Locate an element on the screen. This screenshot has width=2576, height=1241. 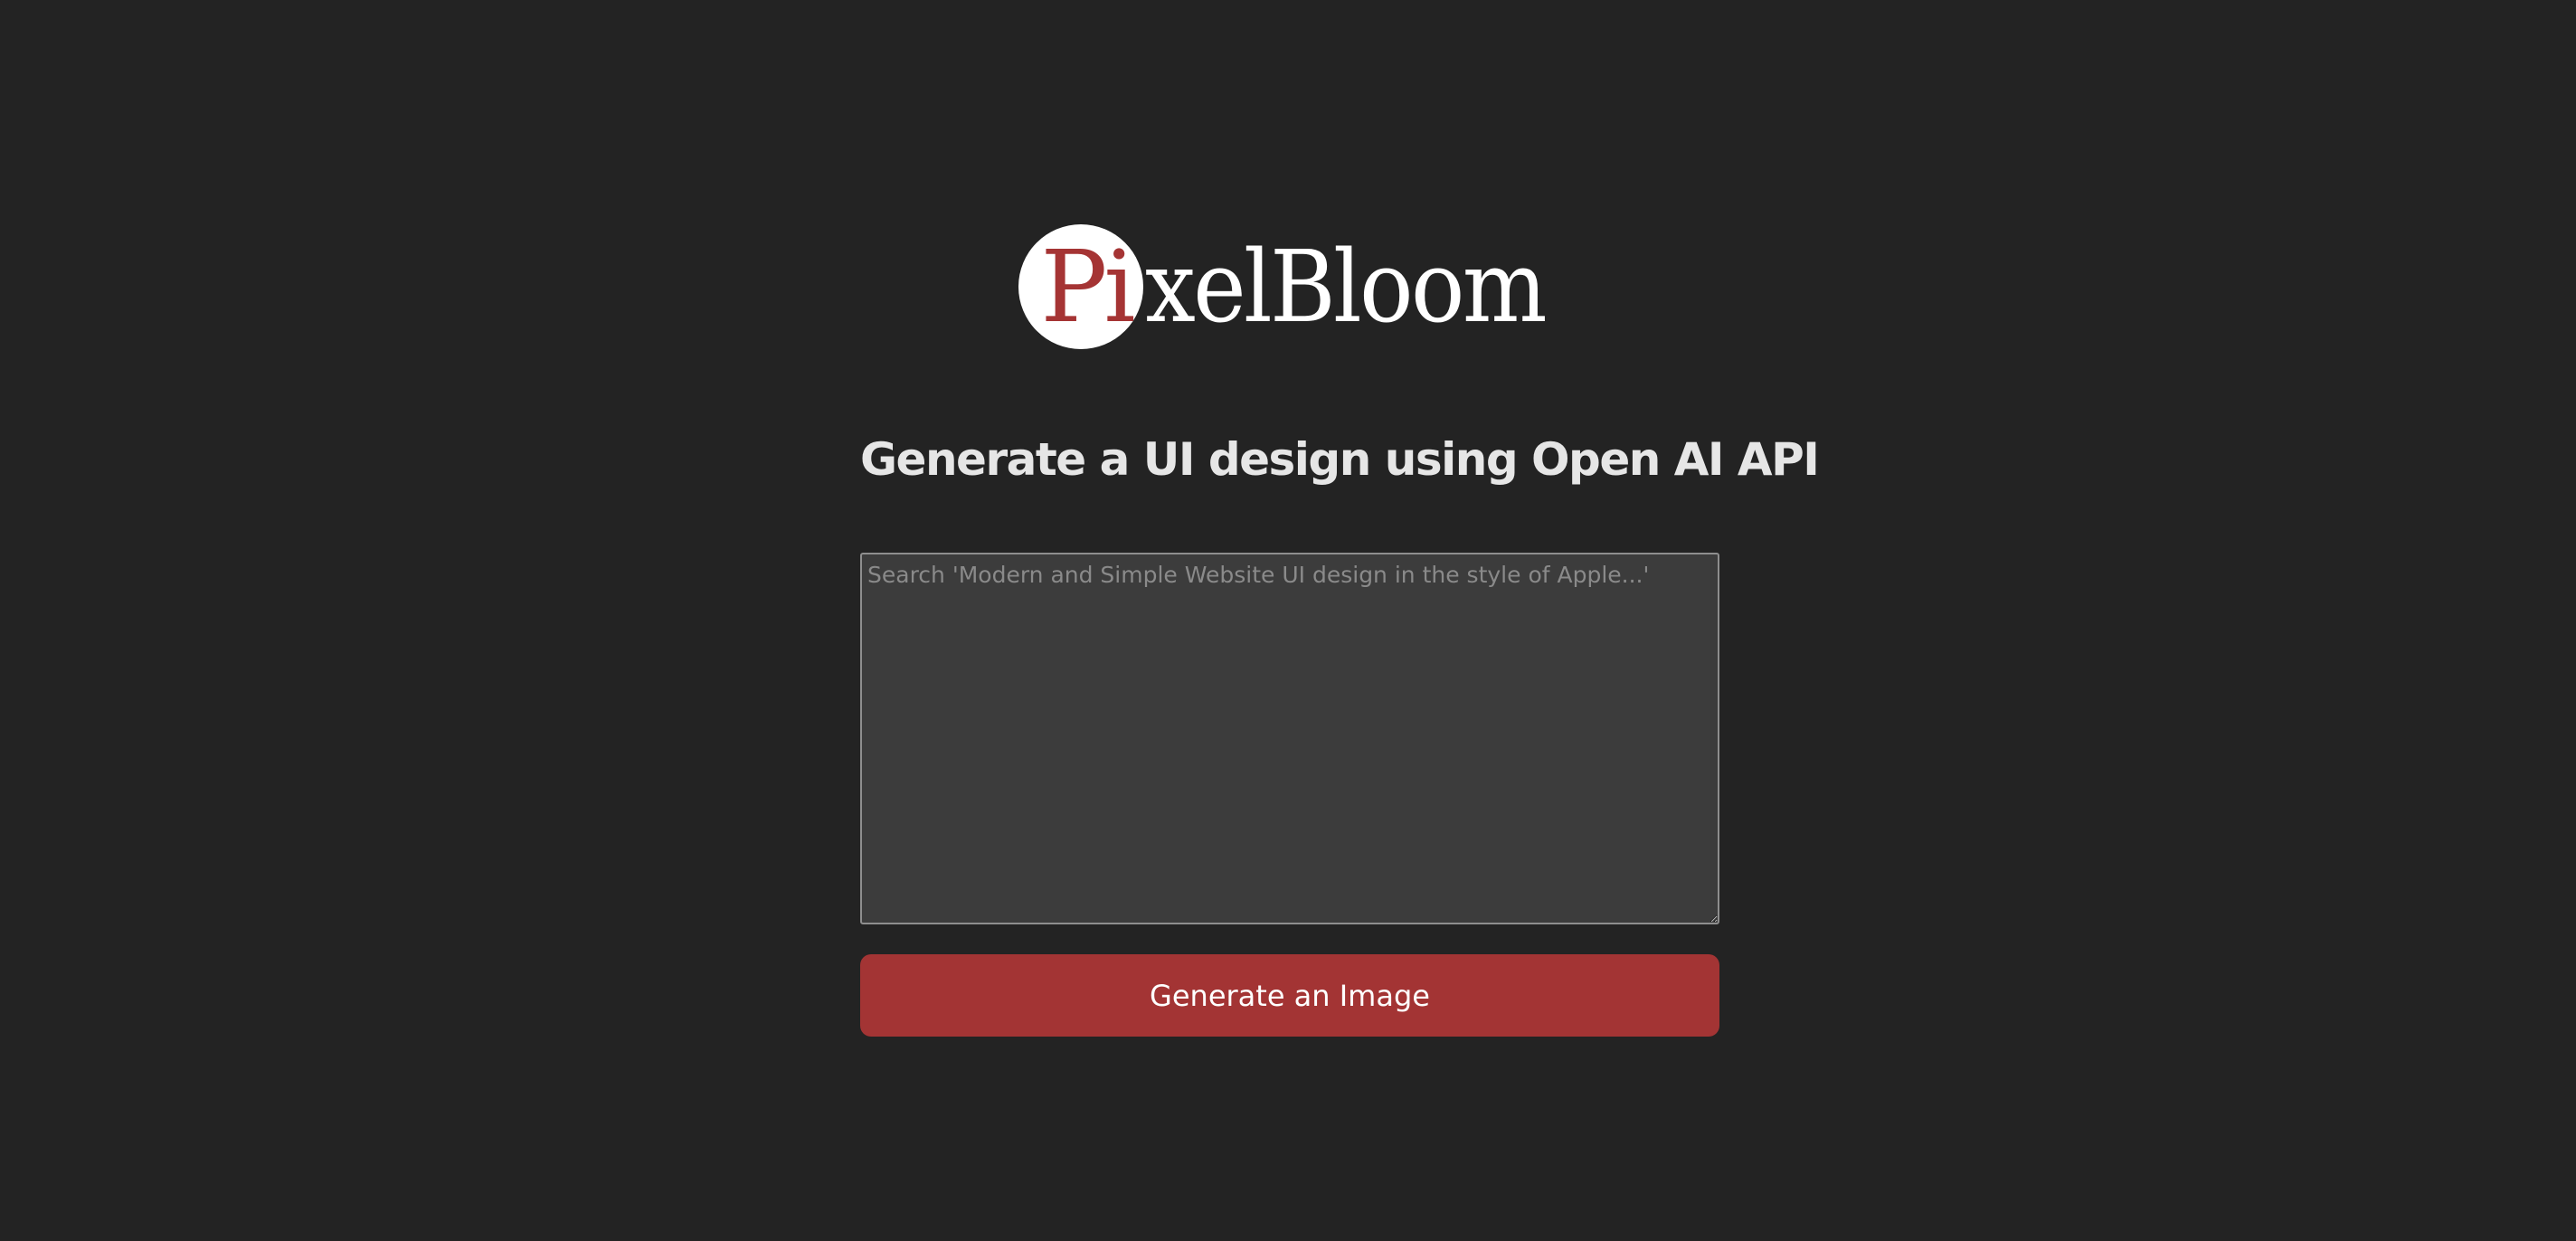
logo-text: xelBloom is located at coordinates (1346, 287).